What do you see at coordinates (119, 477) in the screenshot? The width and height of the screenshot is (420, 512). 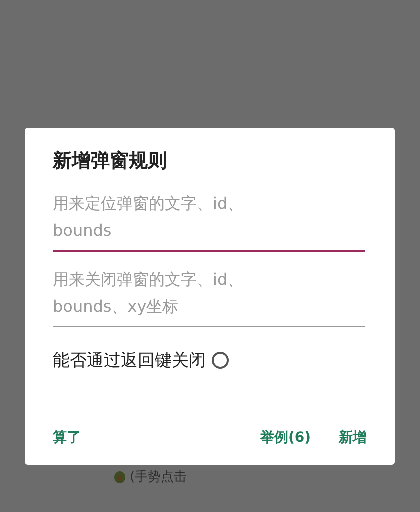 I see `avocado-icon` at bounding box center [119, 477].